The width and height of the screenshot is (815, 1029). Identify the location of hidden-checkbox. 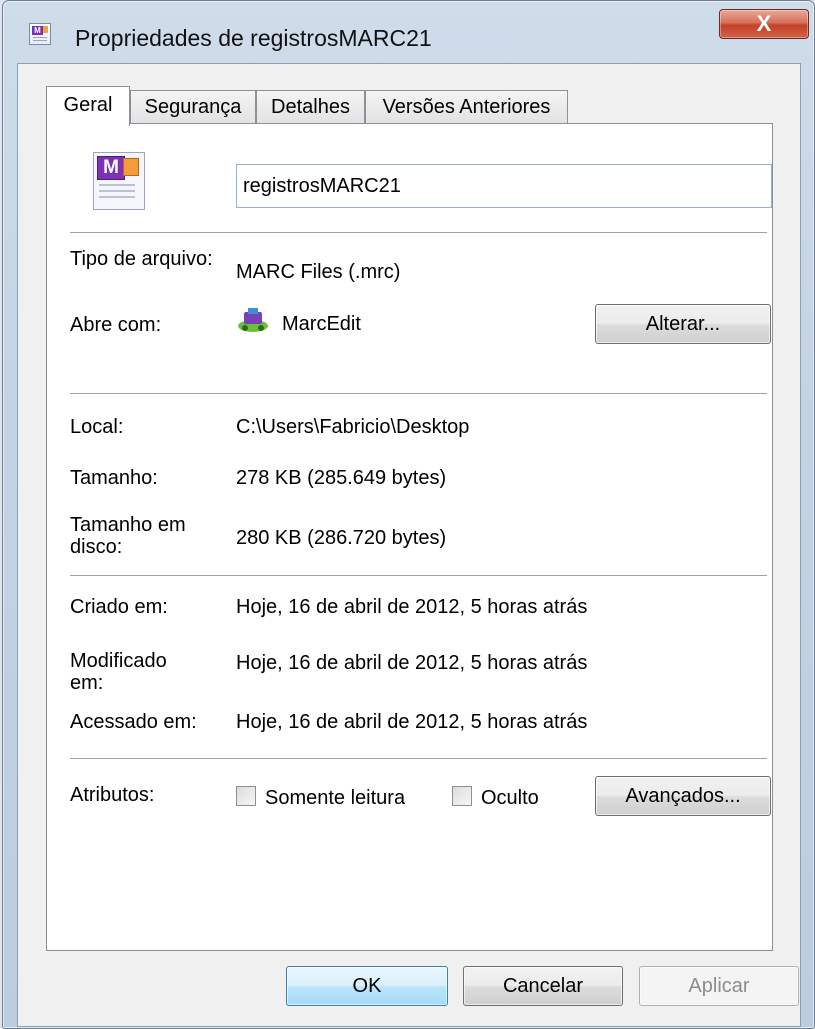
(462, 796).